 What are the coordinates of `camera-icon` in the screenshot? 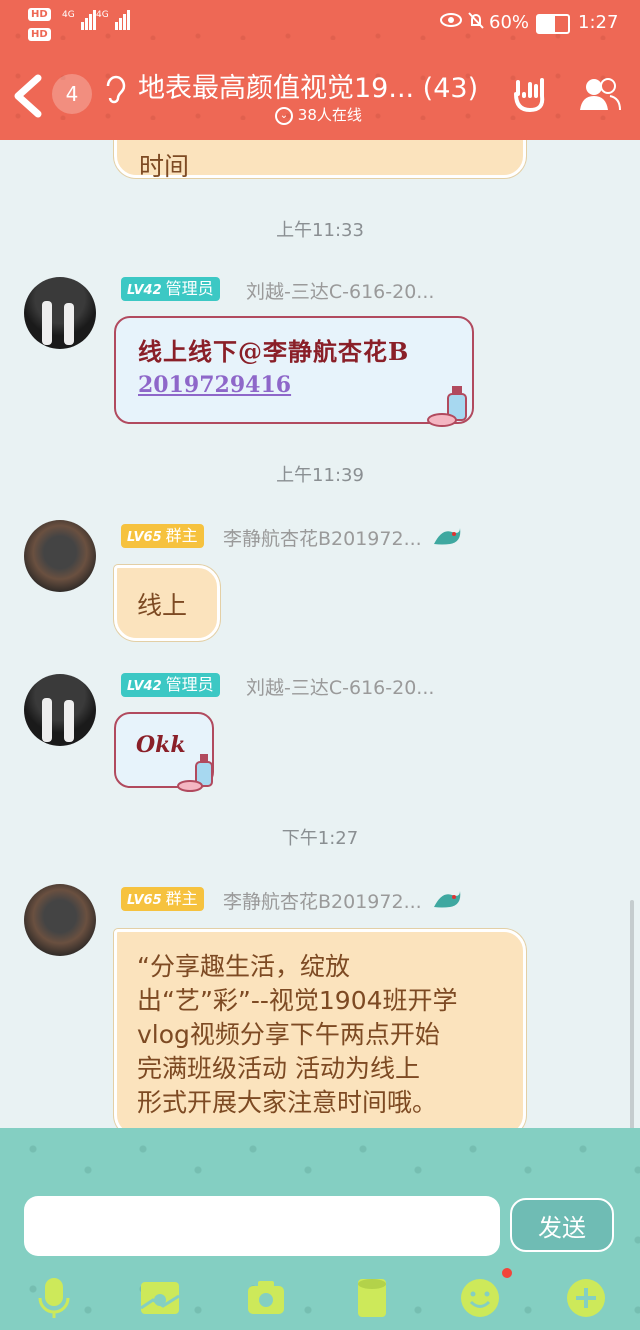 It's located at (266, 1298).